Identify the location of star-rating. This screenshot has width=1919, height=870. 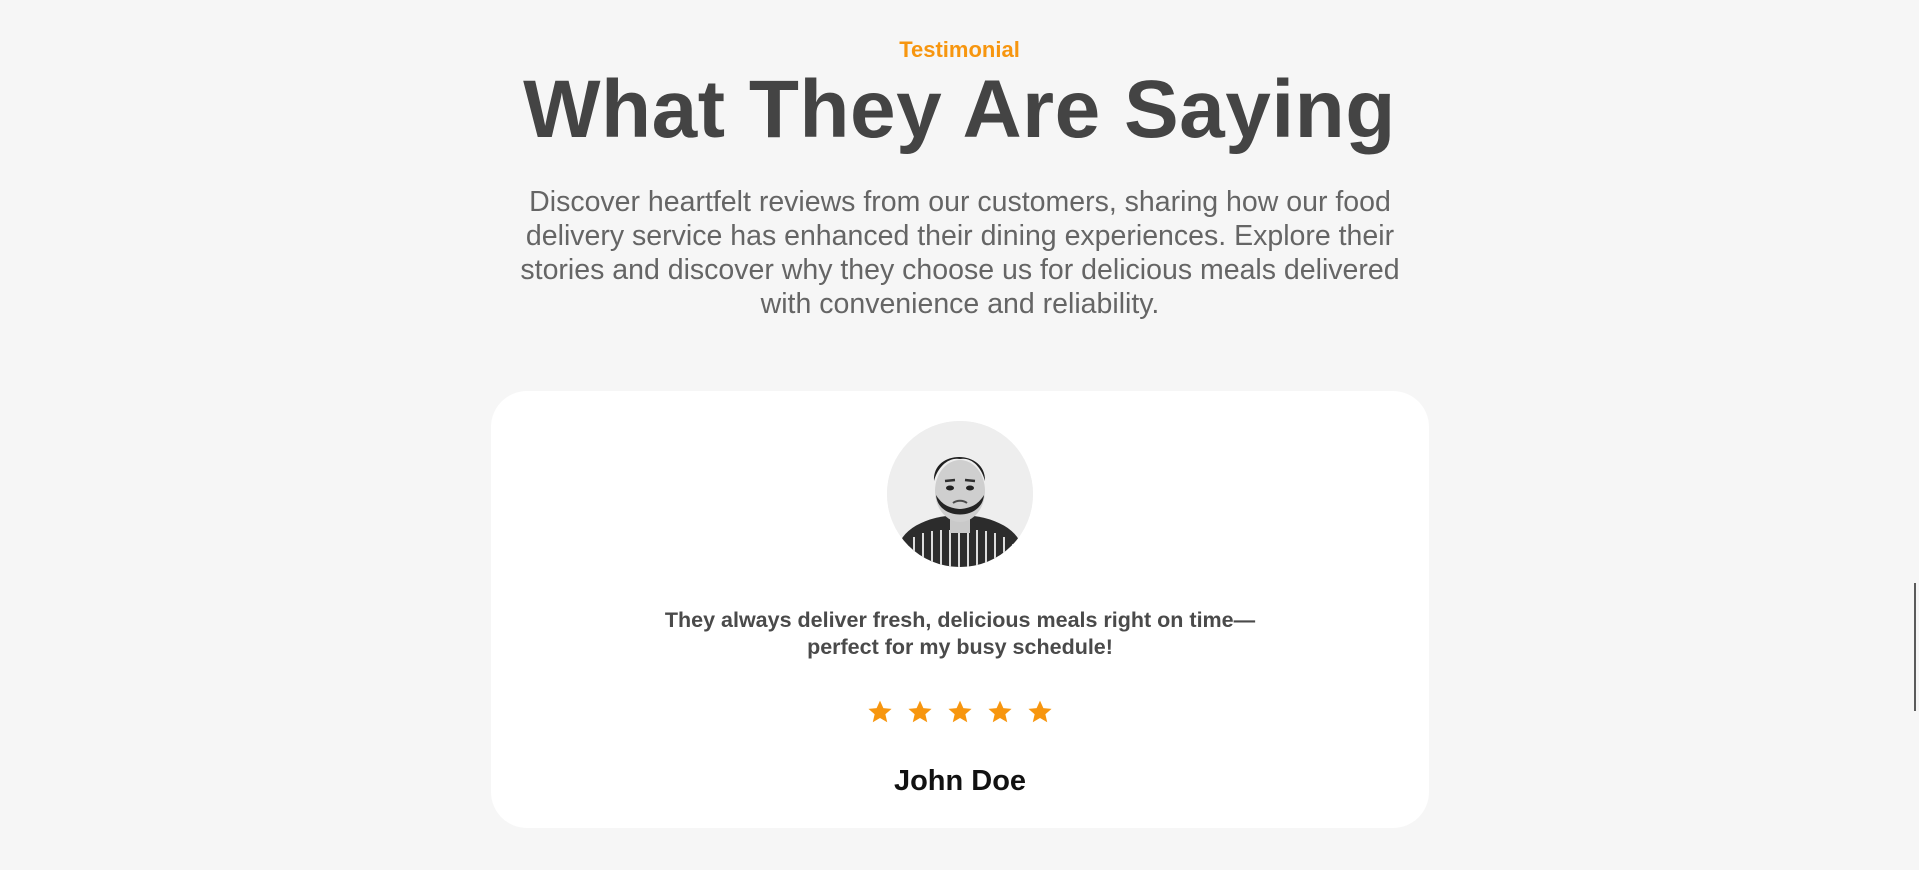
(960, 712).